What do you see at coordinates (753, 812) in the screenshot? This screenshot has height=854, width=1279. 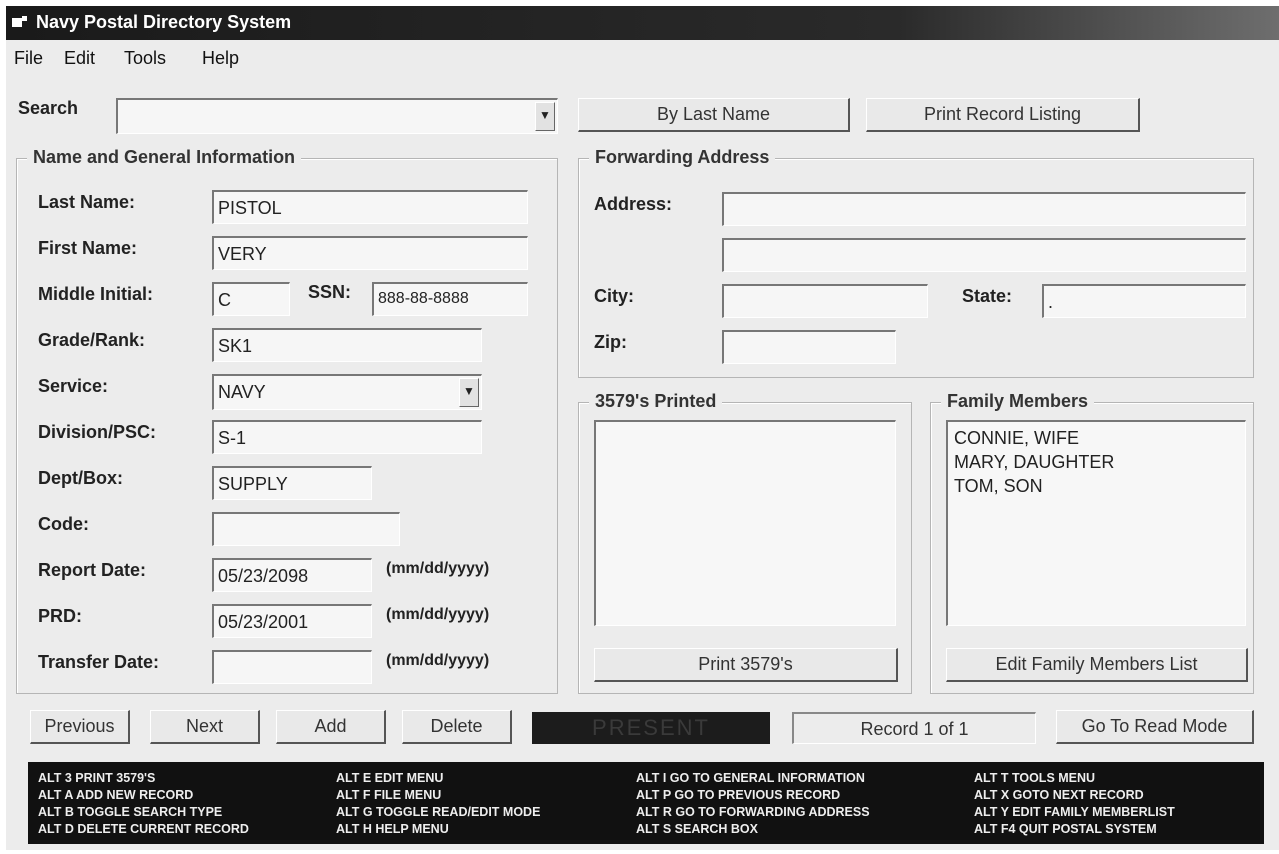 I see `shortcut-item: ALT R GO TO FORWARDING ADDRESS` at bounding box center [753, 812].